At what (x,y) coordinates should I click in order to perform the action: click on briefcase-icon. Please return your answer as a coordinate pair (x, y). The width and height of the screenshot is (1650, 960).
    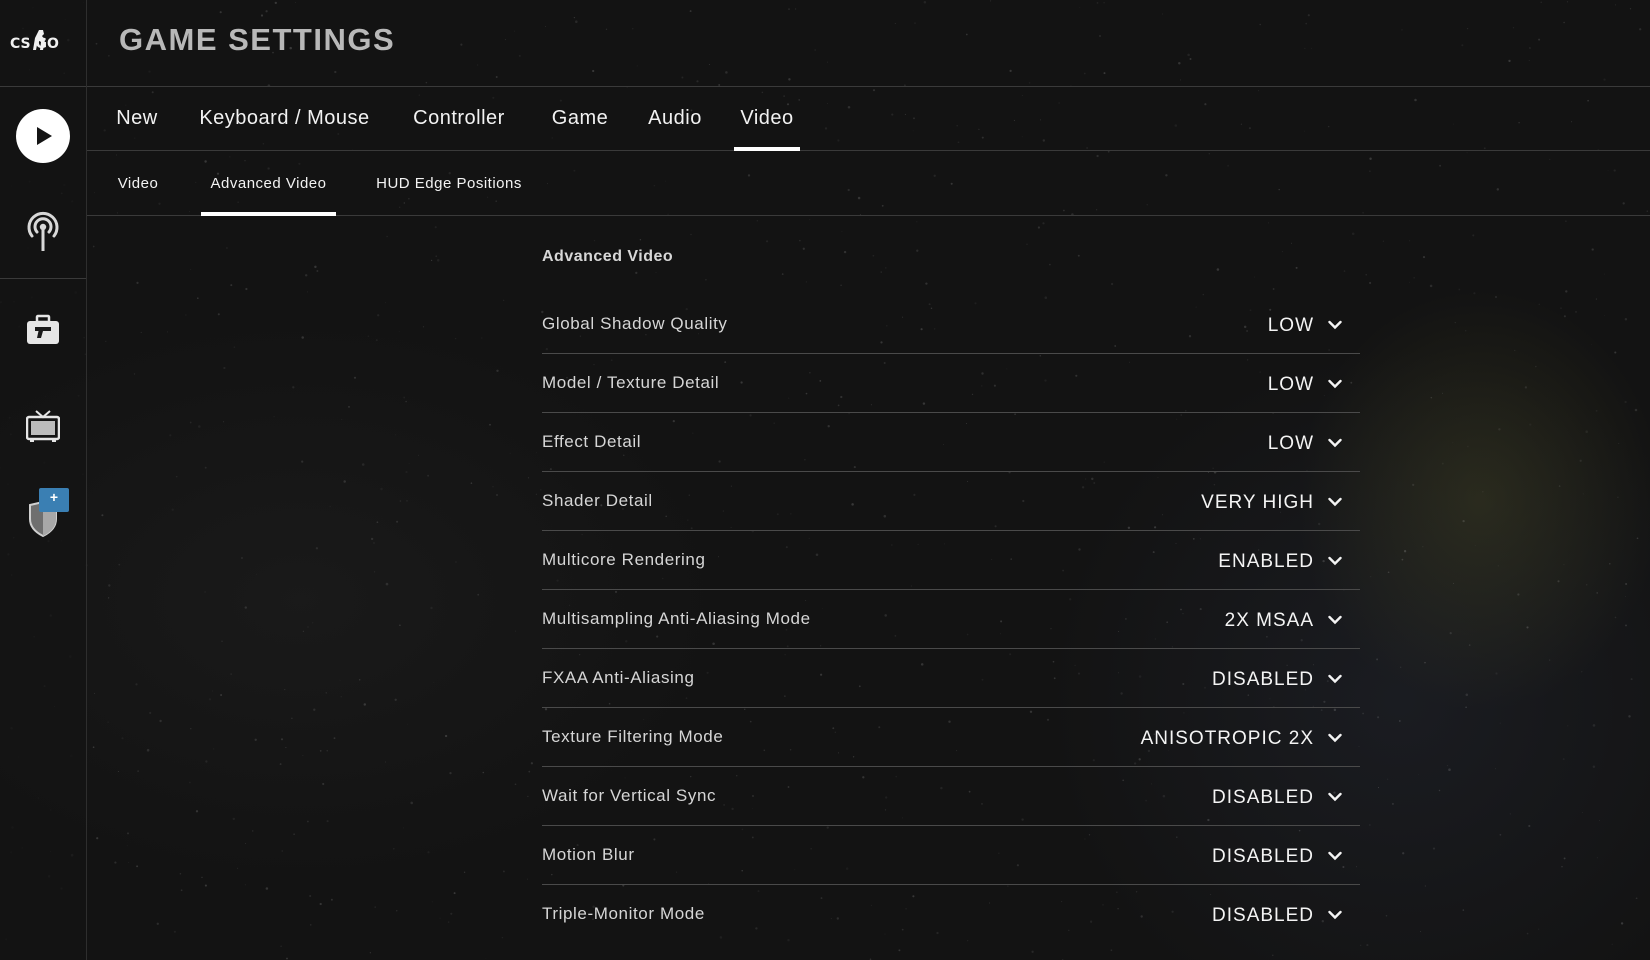
    Looking at the image, I should click on (43, 329).